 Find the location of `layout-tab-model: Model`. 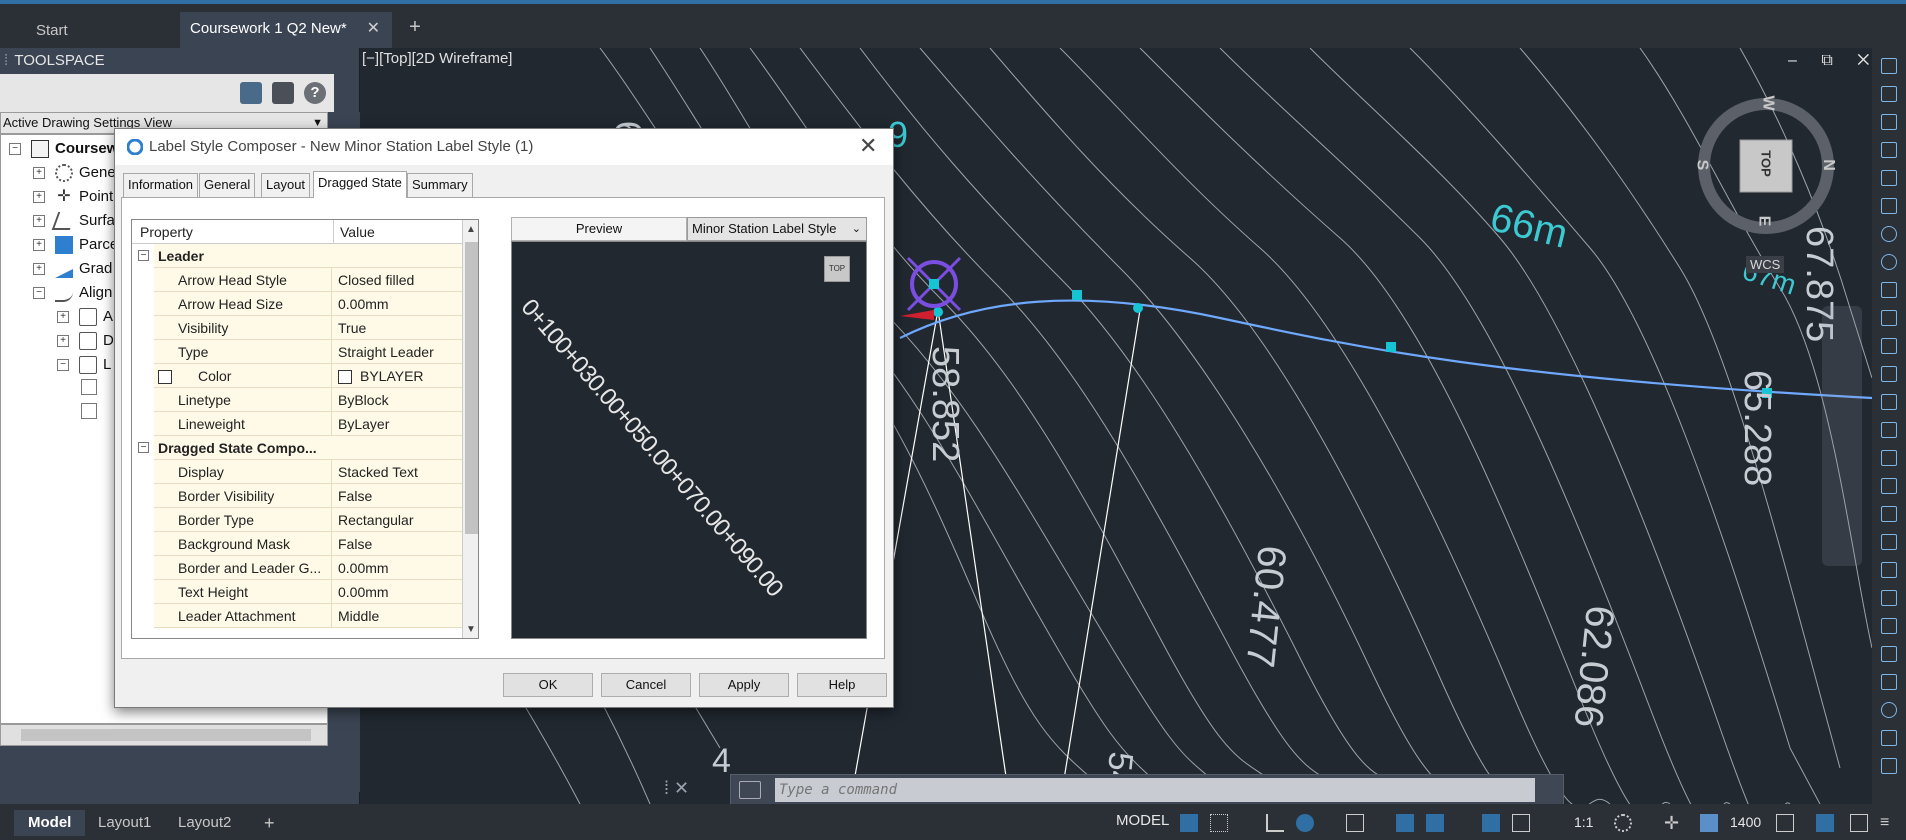

layout-tab-model: Model is located at coordinates (50, 823).